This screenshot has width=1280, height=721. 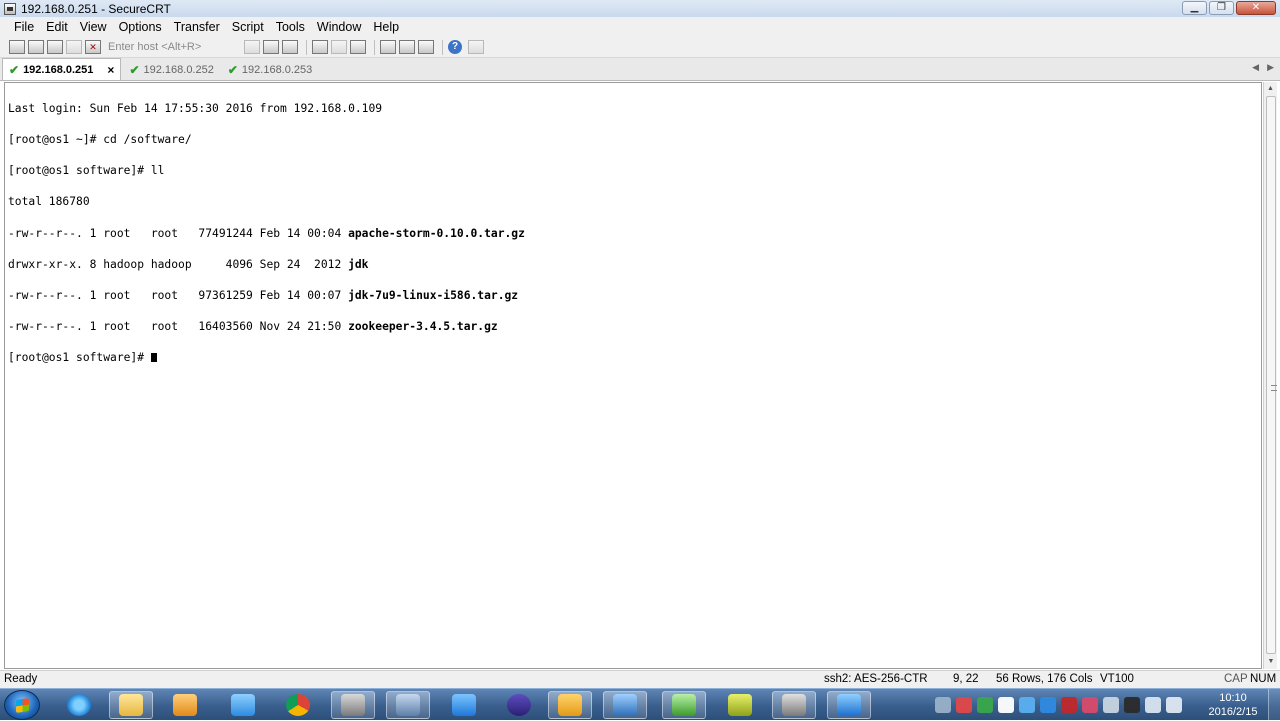 What do you see at coordinates (1174, 705) in the screenshot?
I see `volume-icon` at bounding box center [1174, 705].